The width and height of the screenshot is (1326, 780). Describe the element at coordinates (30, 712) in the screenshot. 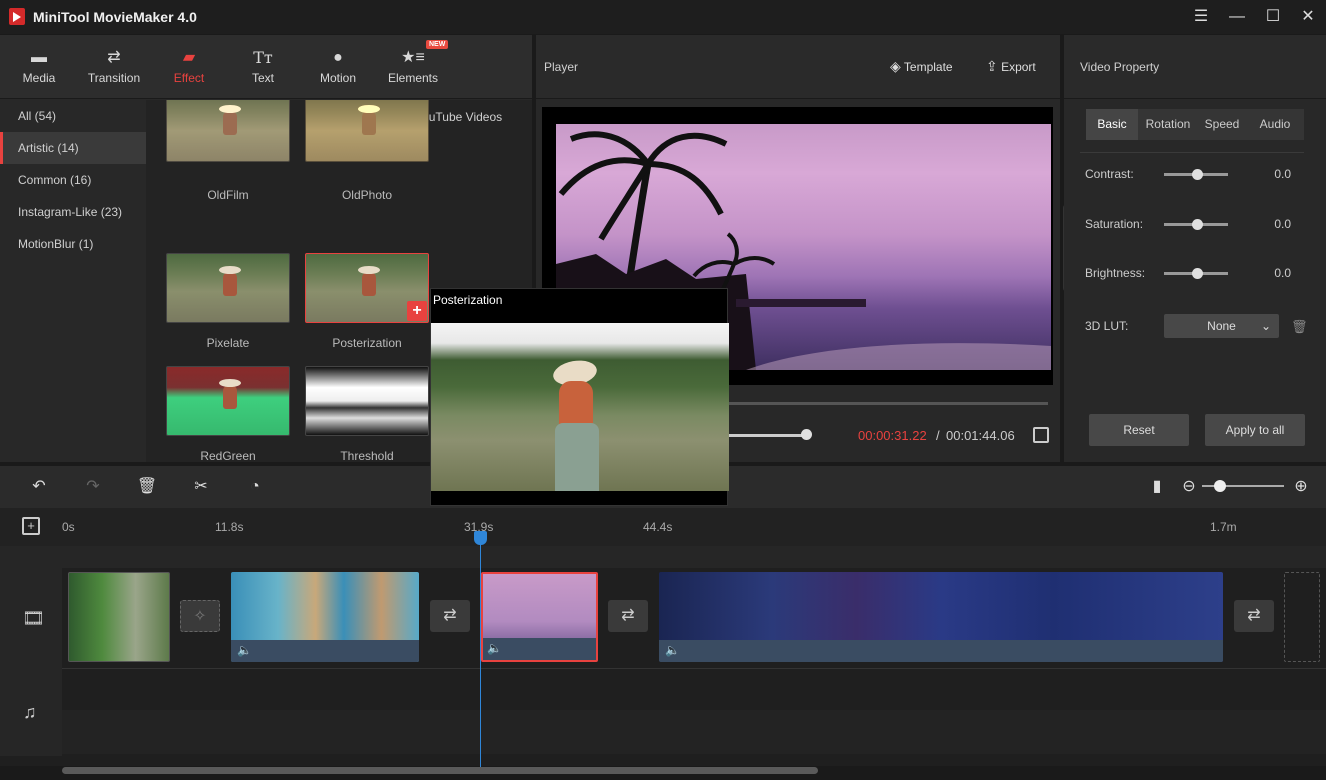

I see `music-icon: ♫` at that location.